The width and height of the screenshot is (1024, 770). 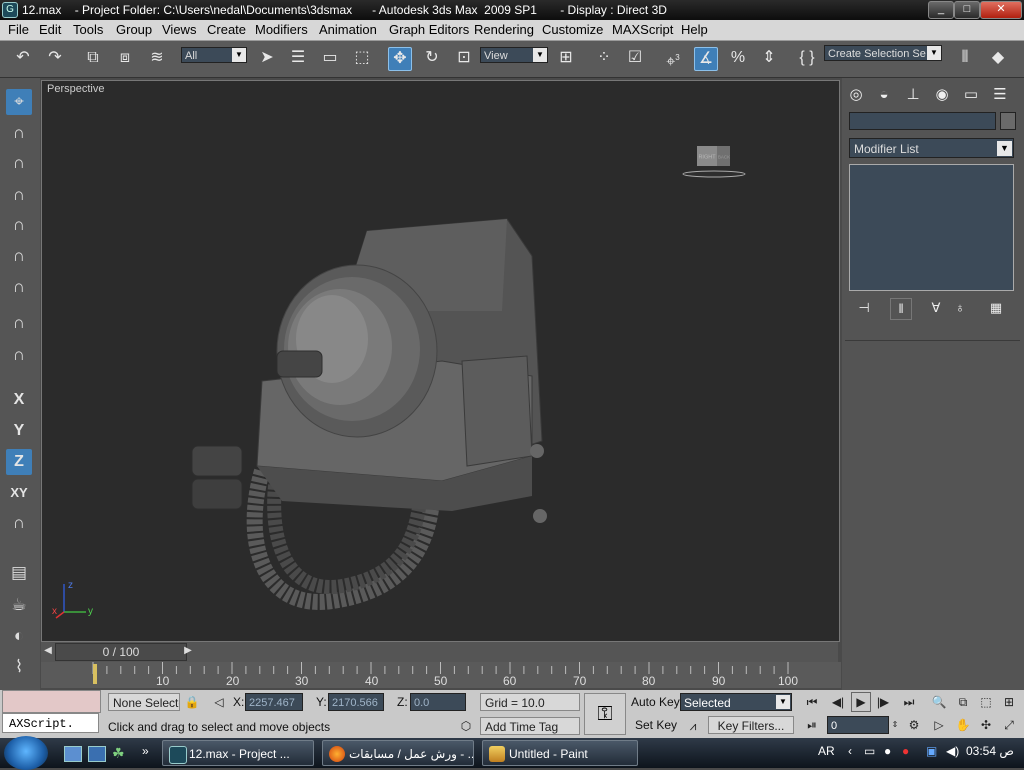 What do you see at coordinates (635, 58) in the screenshot?
I see `keyboard-shortcut-override-icon: ☑` at bounding box center [635, 58].